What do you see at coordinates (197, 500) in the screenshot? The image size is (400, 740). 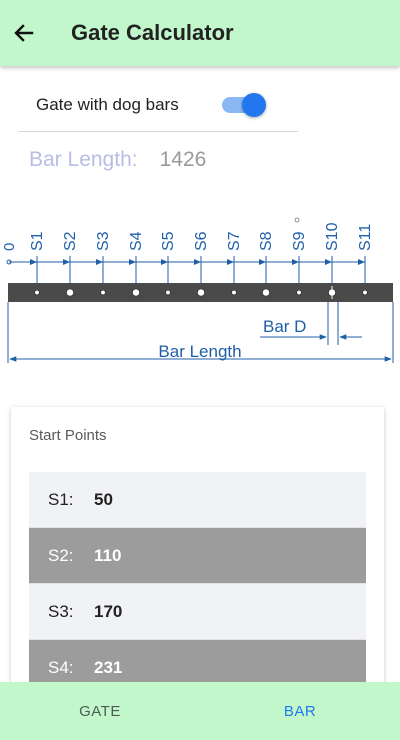 I see `start-point-row: S1: 50` at bounding box center [197, 500].